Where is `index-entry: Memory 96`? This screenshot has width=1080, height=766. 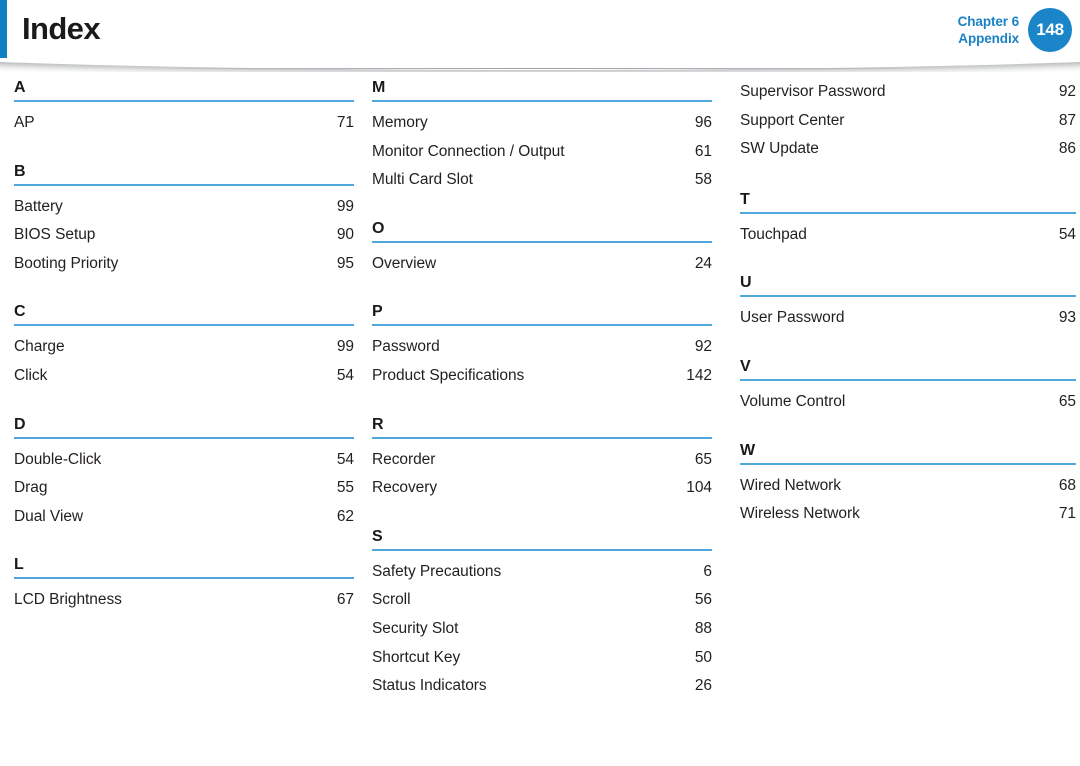 index-entry: Memory 96 is located at coordinates (542, 123).